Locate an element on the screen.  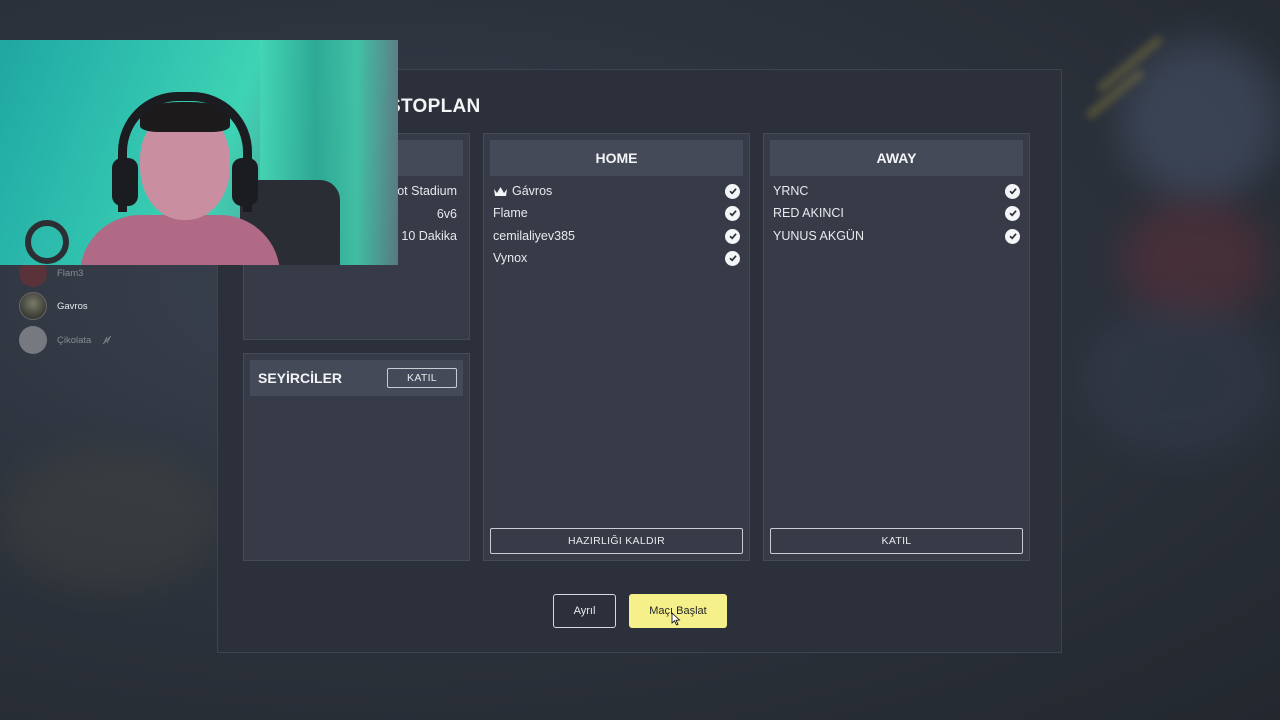
player-name: YRNC is located at coordinates (791, 191).